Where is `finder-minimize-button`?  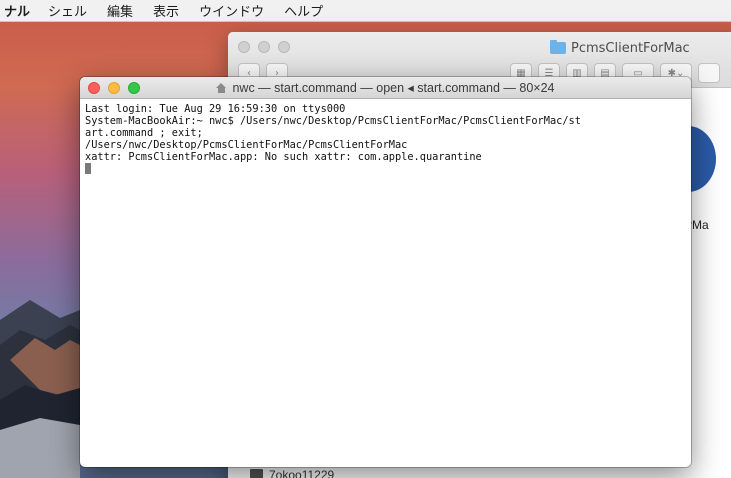 finder-minimize-button is located at coordinates (264, 47).